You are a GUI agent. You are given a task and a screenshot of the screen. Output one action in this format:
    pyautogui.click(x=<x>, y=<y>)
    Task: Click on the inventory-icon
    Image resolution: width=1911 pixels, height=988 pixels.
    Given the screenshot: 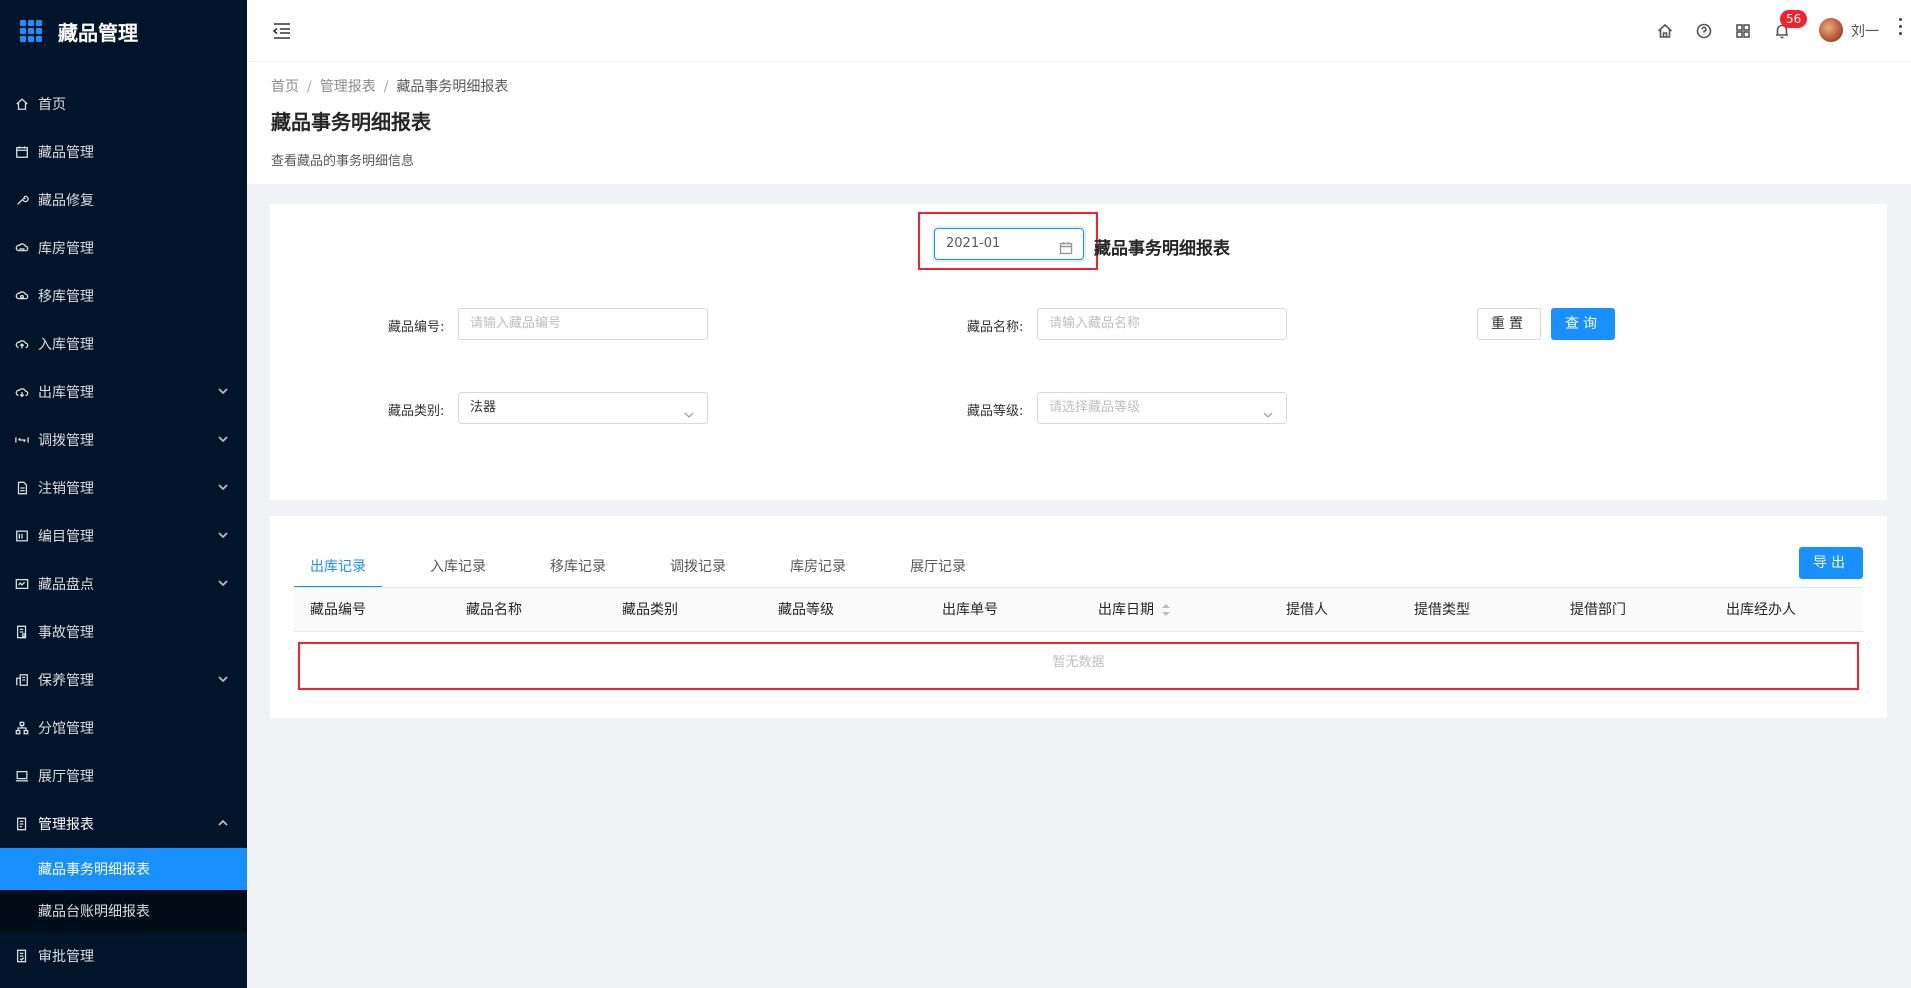 What is the action you would take?
    pyautogui.click(x=22, y=584)
    